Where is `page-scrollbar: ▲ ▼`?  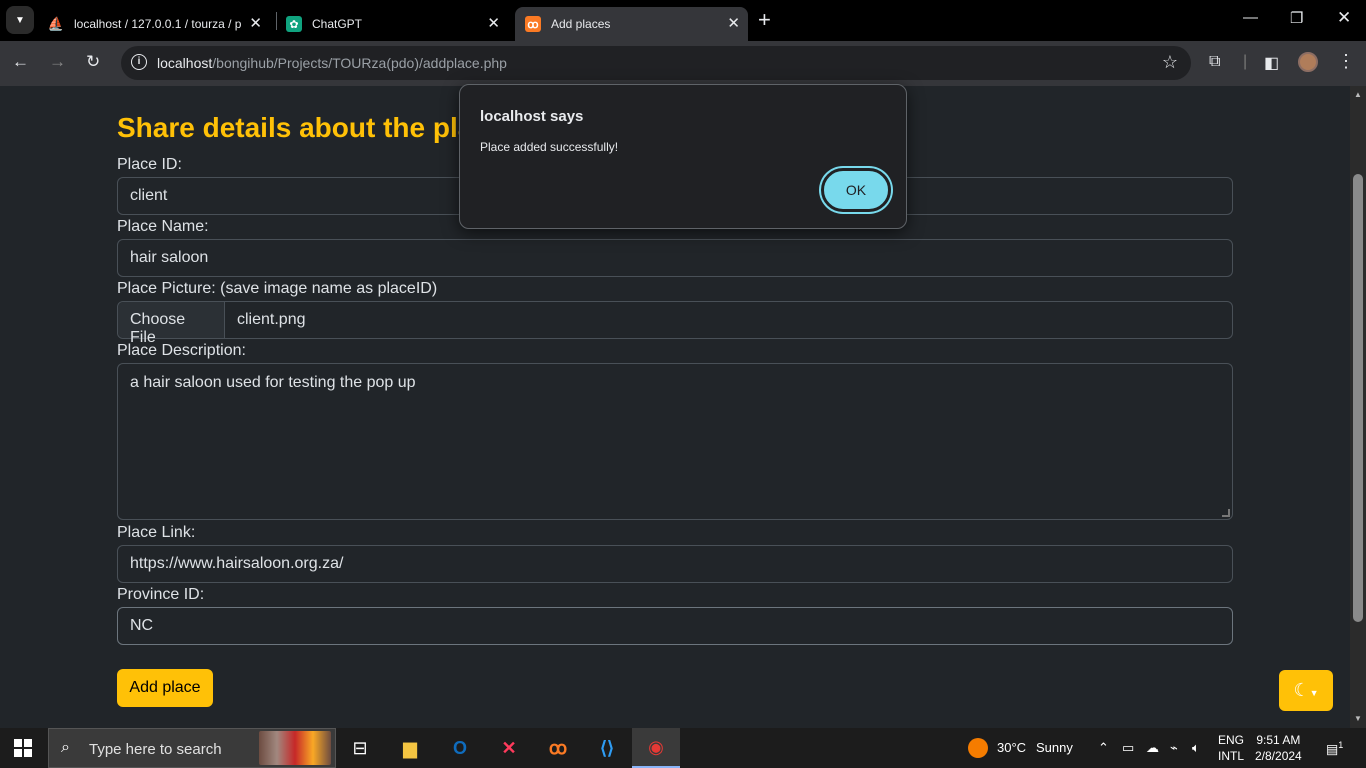
page-scrollbar: ▲ ▼ is located at coordinates (1358, 407).